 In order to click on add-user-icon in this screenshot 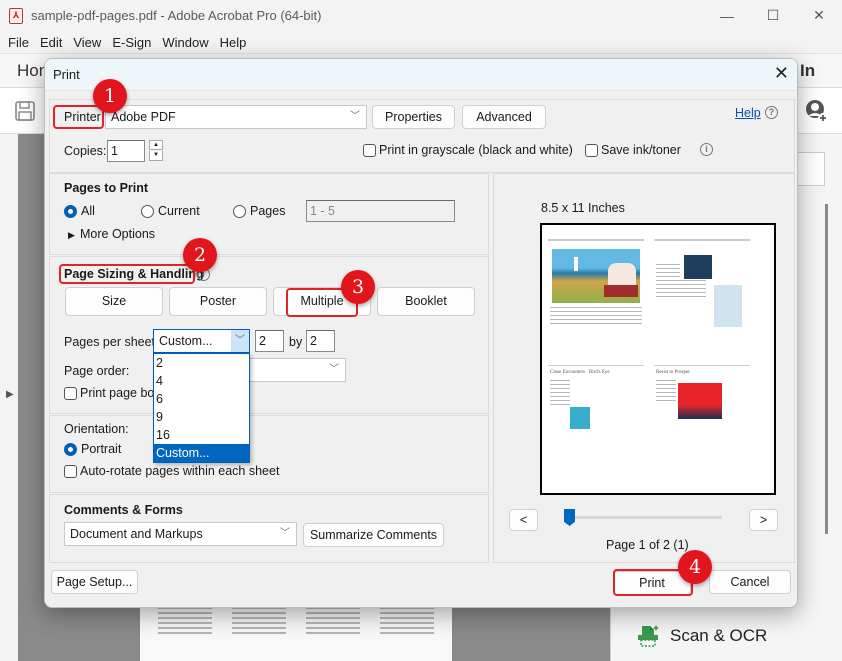, I will do `click(816, 111)`.